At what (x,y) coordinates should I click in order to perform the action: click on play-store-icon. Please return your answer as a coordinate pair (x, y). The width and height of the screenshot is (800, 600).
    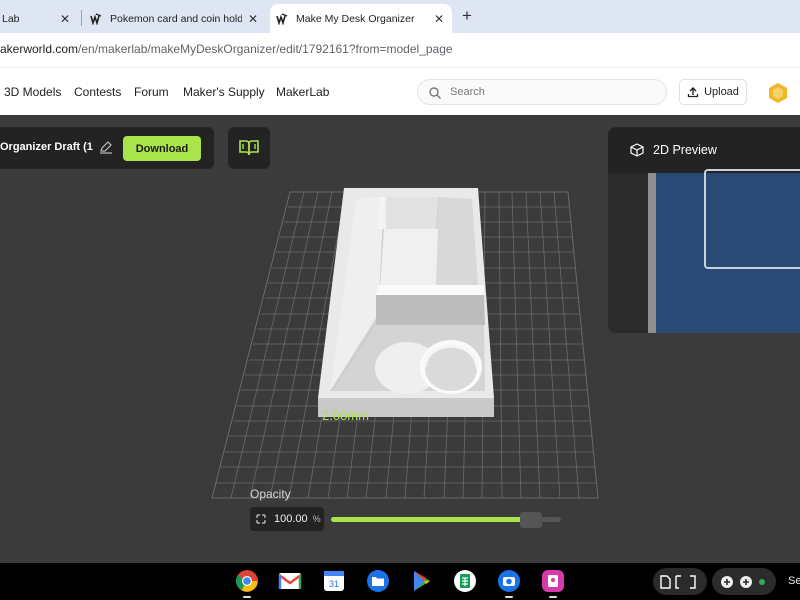
    Looking at the image, I should click on (422, 581).